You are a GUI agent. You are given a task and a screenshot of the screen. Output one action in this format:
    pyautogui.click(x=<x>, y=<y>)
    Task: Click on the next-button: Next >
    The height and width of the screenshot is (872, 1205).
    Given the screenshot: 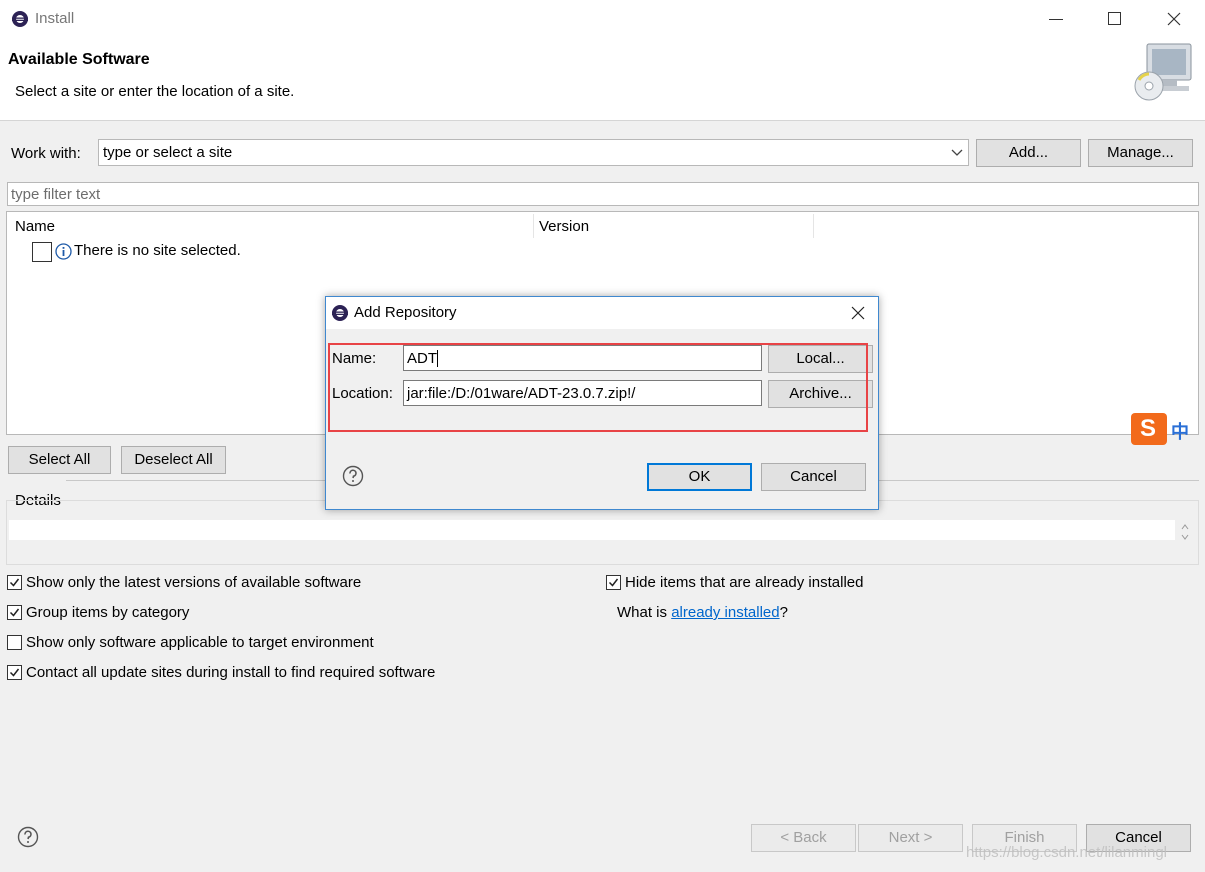 What is the action you would take?
    pyautogui.click(x=910, y=838)
    